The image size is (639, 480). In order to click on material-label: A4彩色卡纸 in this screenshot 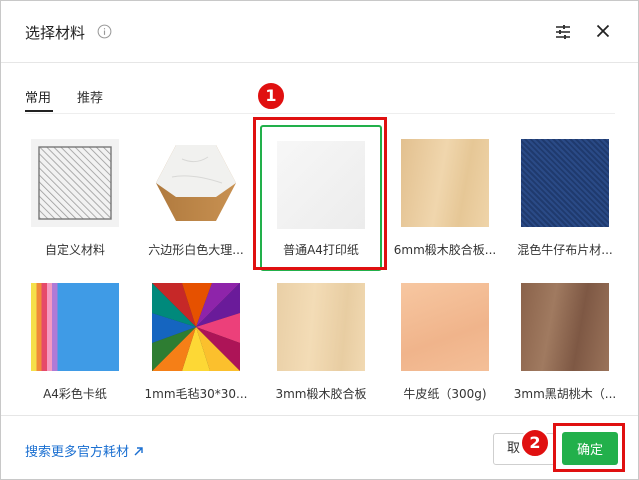, I will do `click(75, 394)`.